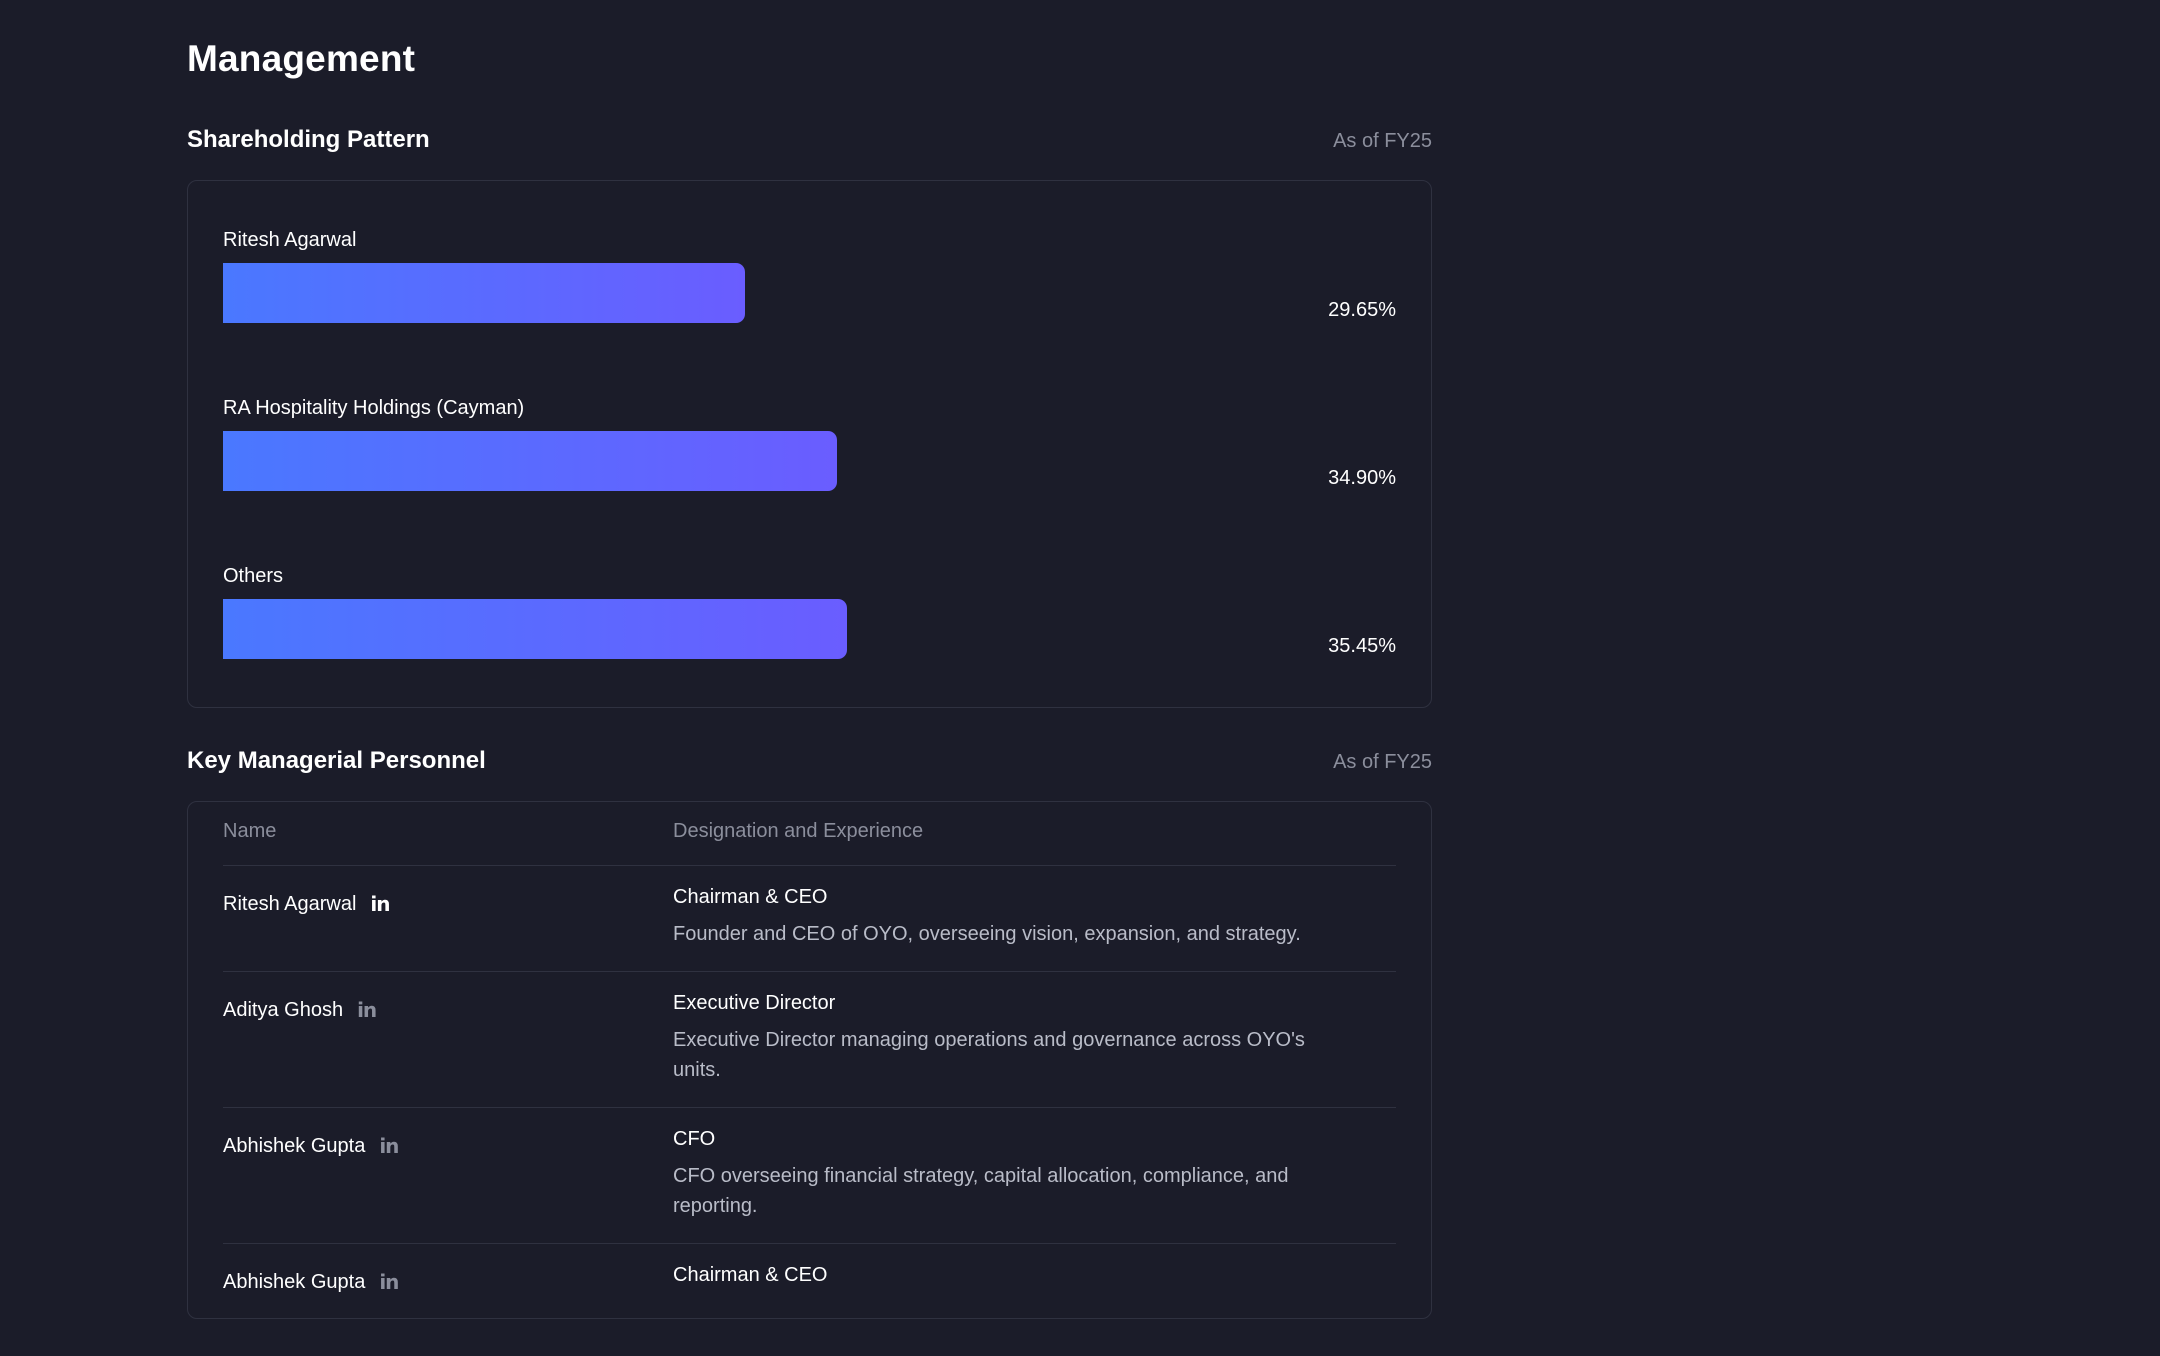 The image size is (2160, 1356). I want to click on shareholder-percent: 34.90%, so click(1362, 478).